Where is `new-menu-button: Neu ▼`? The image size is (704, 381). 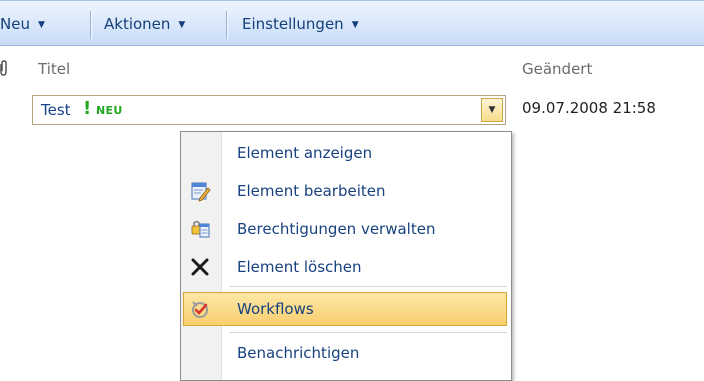
new-menu-button: Neu ▼ is located at coordinates (22, 24).